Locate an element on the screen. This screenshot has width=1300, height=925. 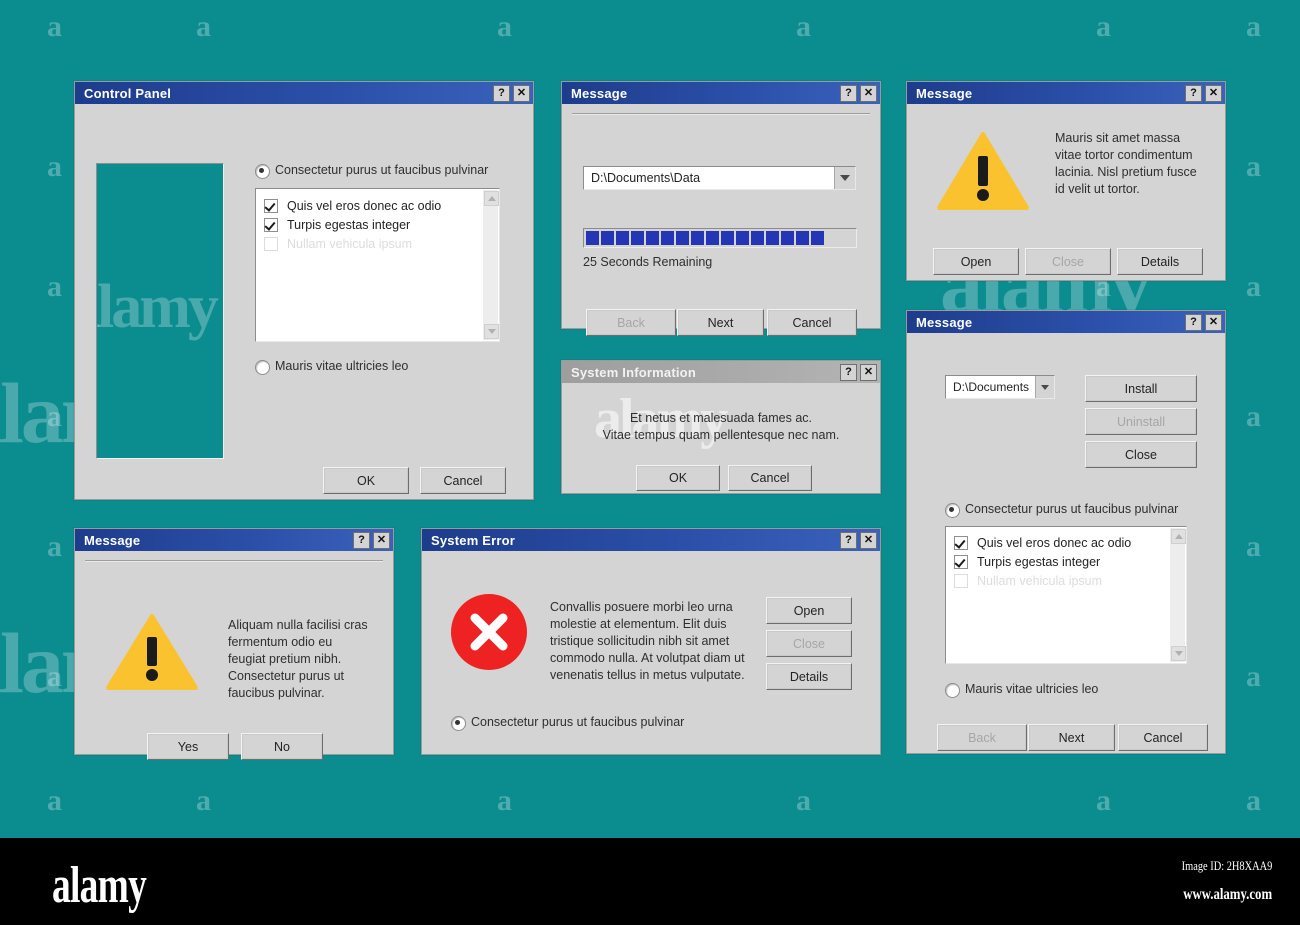
no-button: No is located at coordinates (282, 746).